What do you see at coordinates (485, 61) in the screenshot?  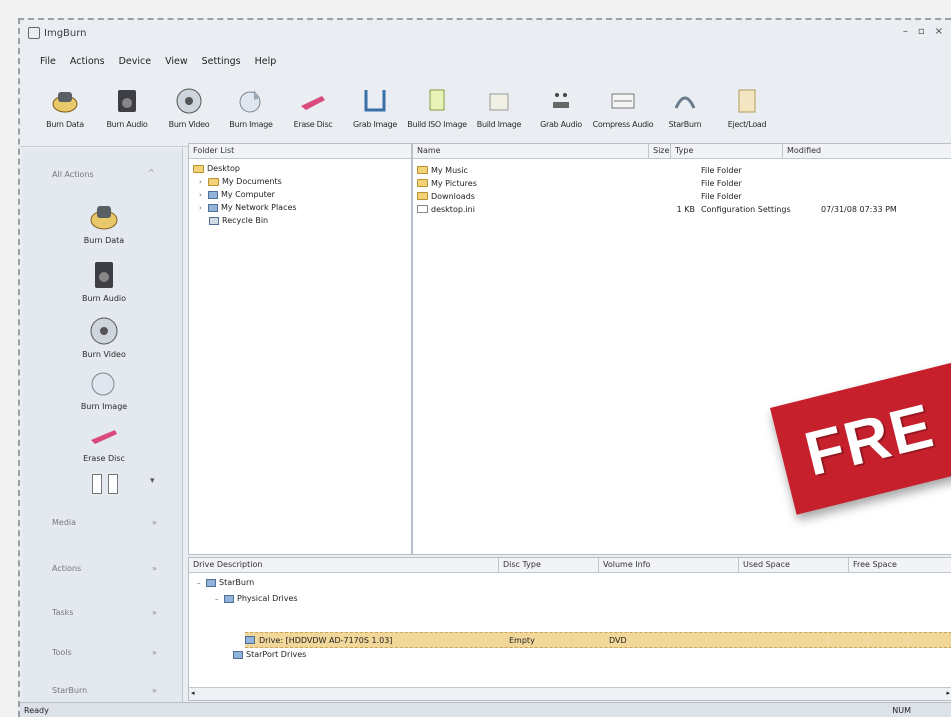 I see `menu-bar: File Actions Device View Settings Help` at bounding box center [485, 61].